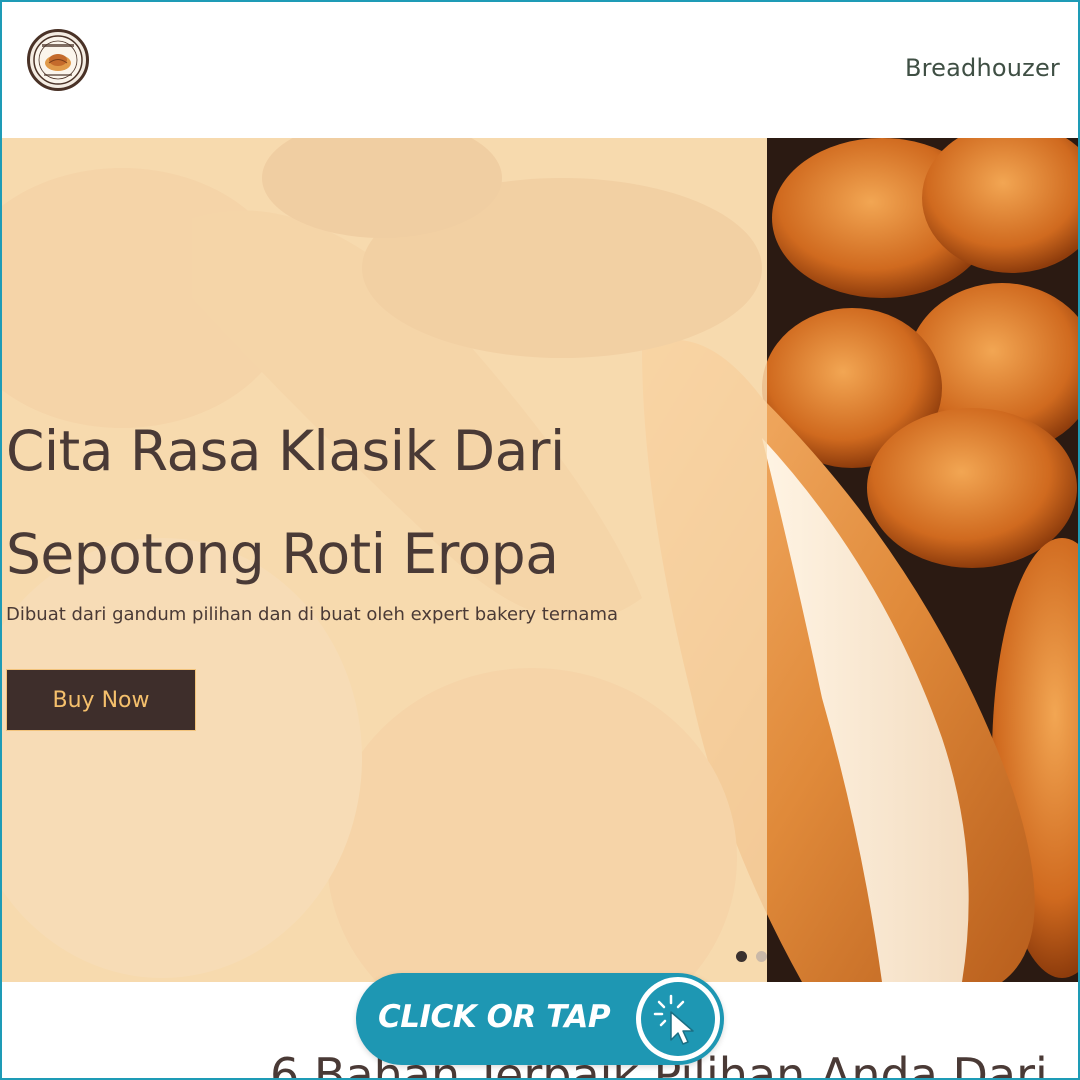 The image size is (1080, 1080). I want to click on hero-title-line-1: Cita Rasa Klasik Dari, so click(285, 451).